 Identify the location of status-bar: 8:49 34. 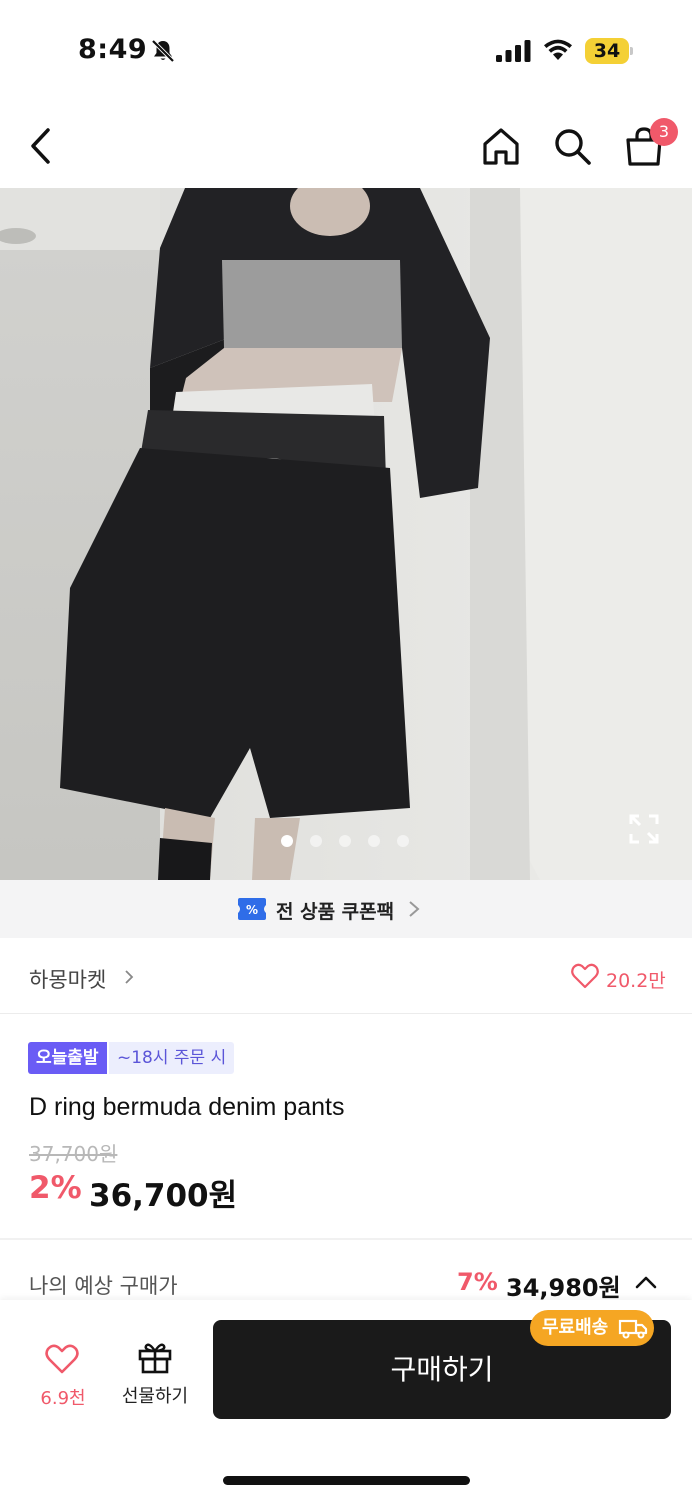
(346, 50).